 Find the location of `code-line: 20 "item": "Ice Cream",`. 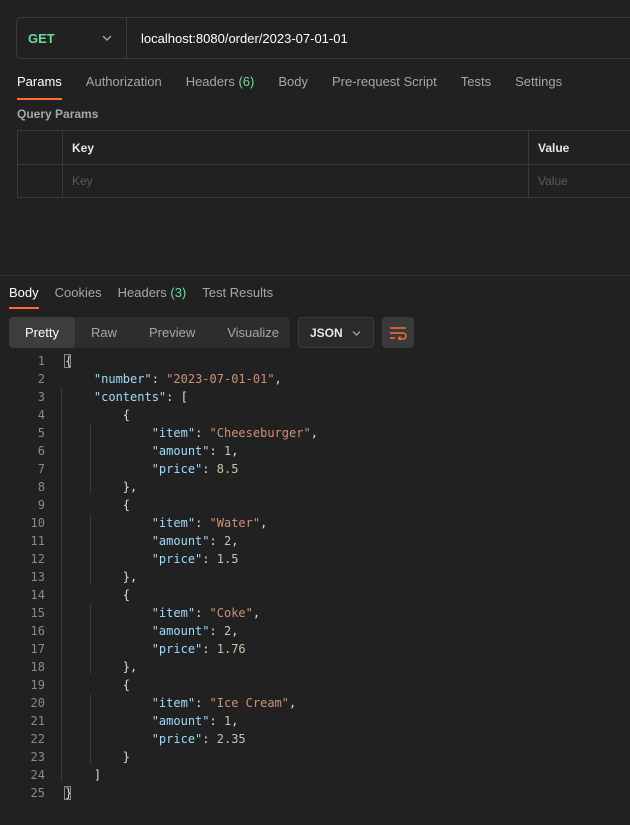

code-line: 20 "item": "Ice Cream", is located at coordinates (315, 703).